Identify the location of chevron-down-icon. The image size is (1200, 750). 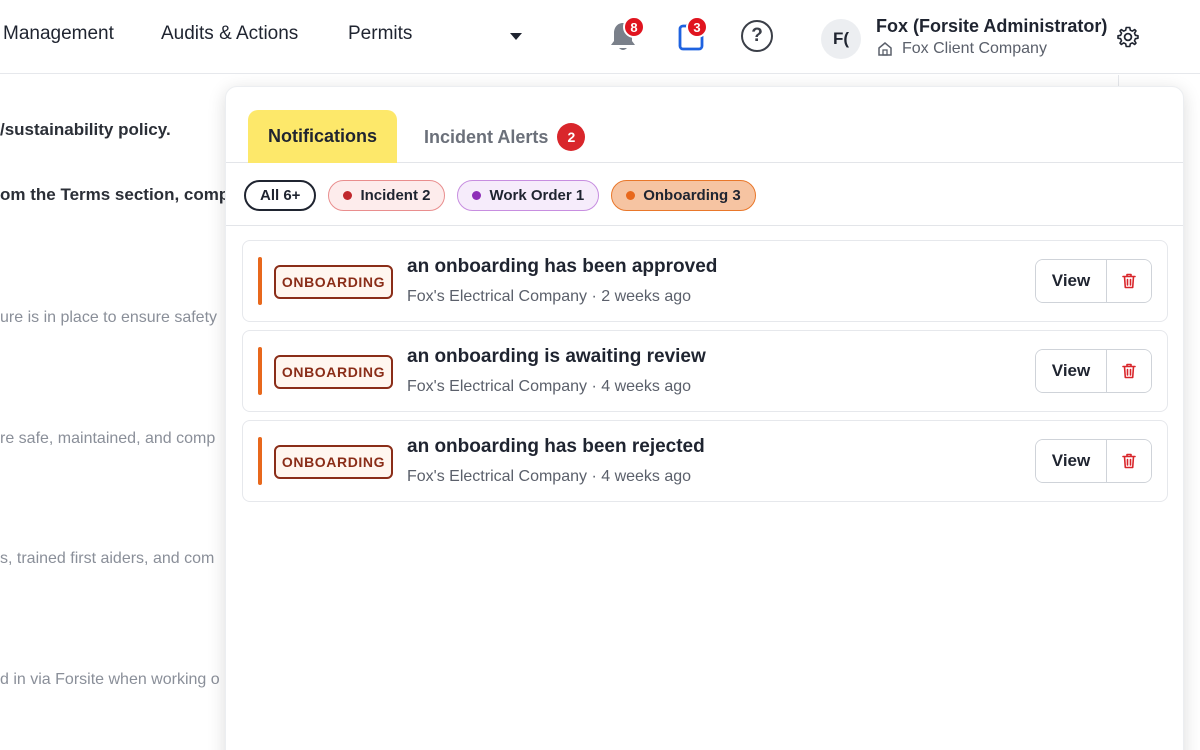
(516, 36).